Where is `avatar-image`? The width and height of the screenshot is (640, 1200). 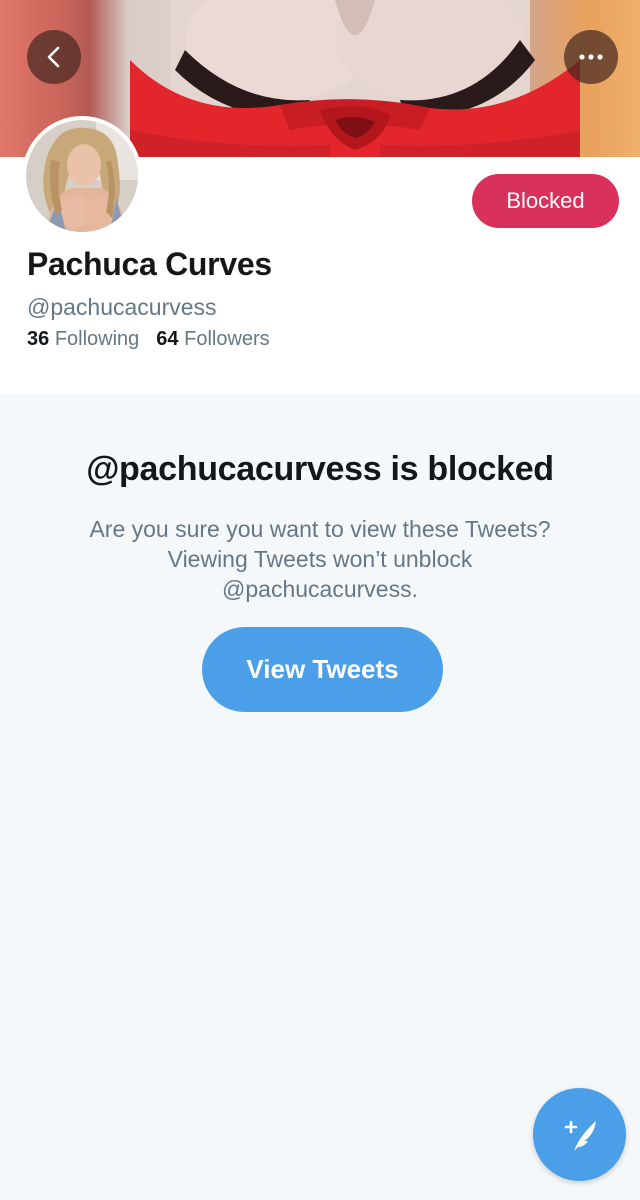 avatar-image is located at coordinates (82, 176).